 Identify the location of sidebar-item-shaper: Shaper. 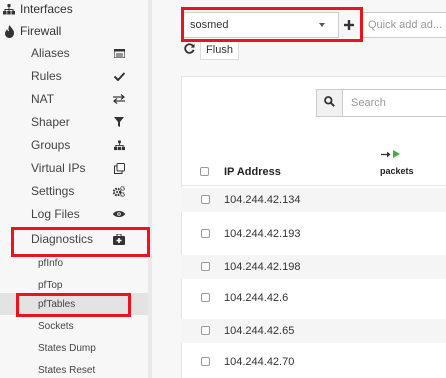
(74, 122).